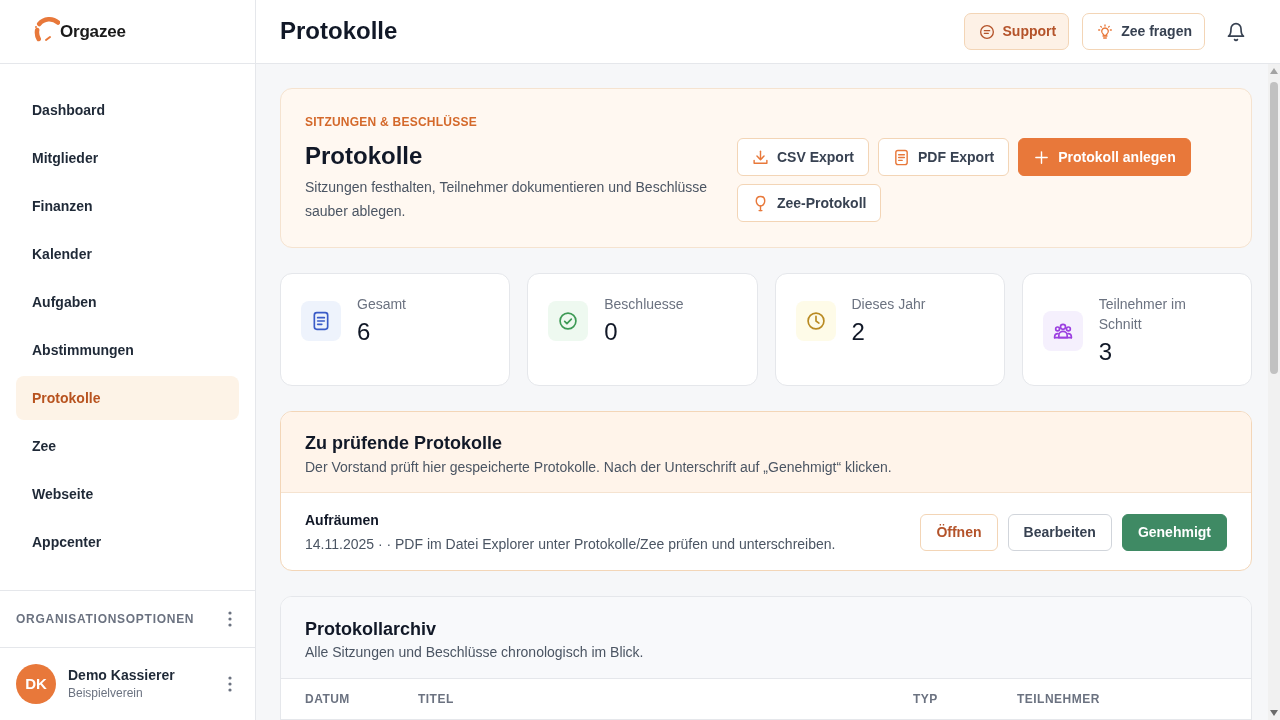 This screenshot has width=1280, height=720. Describe the element at coordinates (1106, 352) in the screenshot. I see `stat-value: 3` at that location.